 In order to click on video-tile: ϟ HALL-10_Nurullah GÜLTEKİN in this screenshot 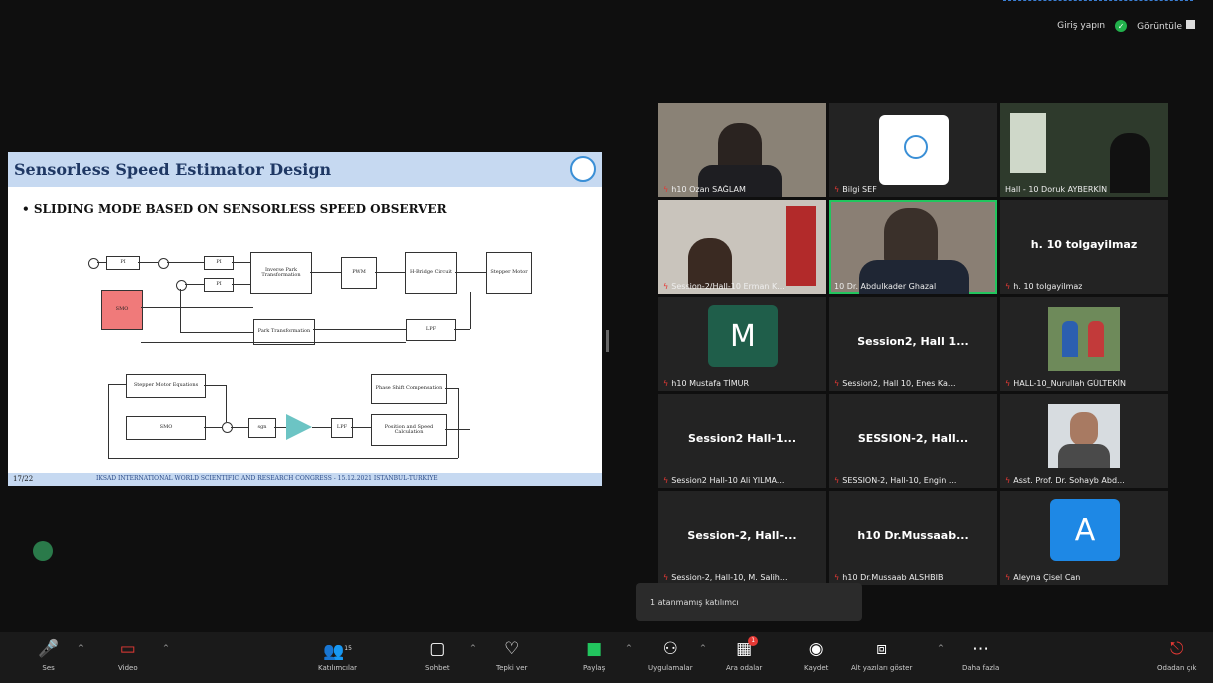, I will do `click(1084, 344)`.